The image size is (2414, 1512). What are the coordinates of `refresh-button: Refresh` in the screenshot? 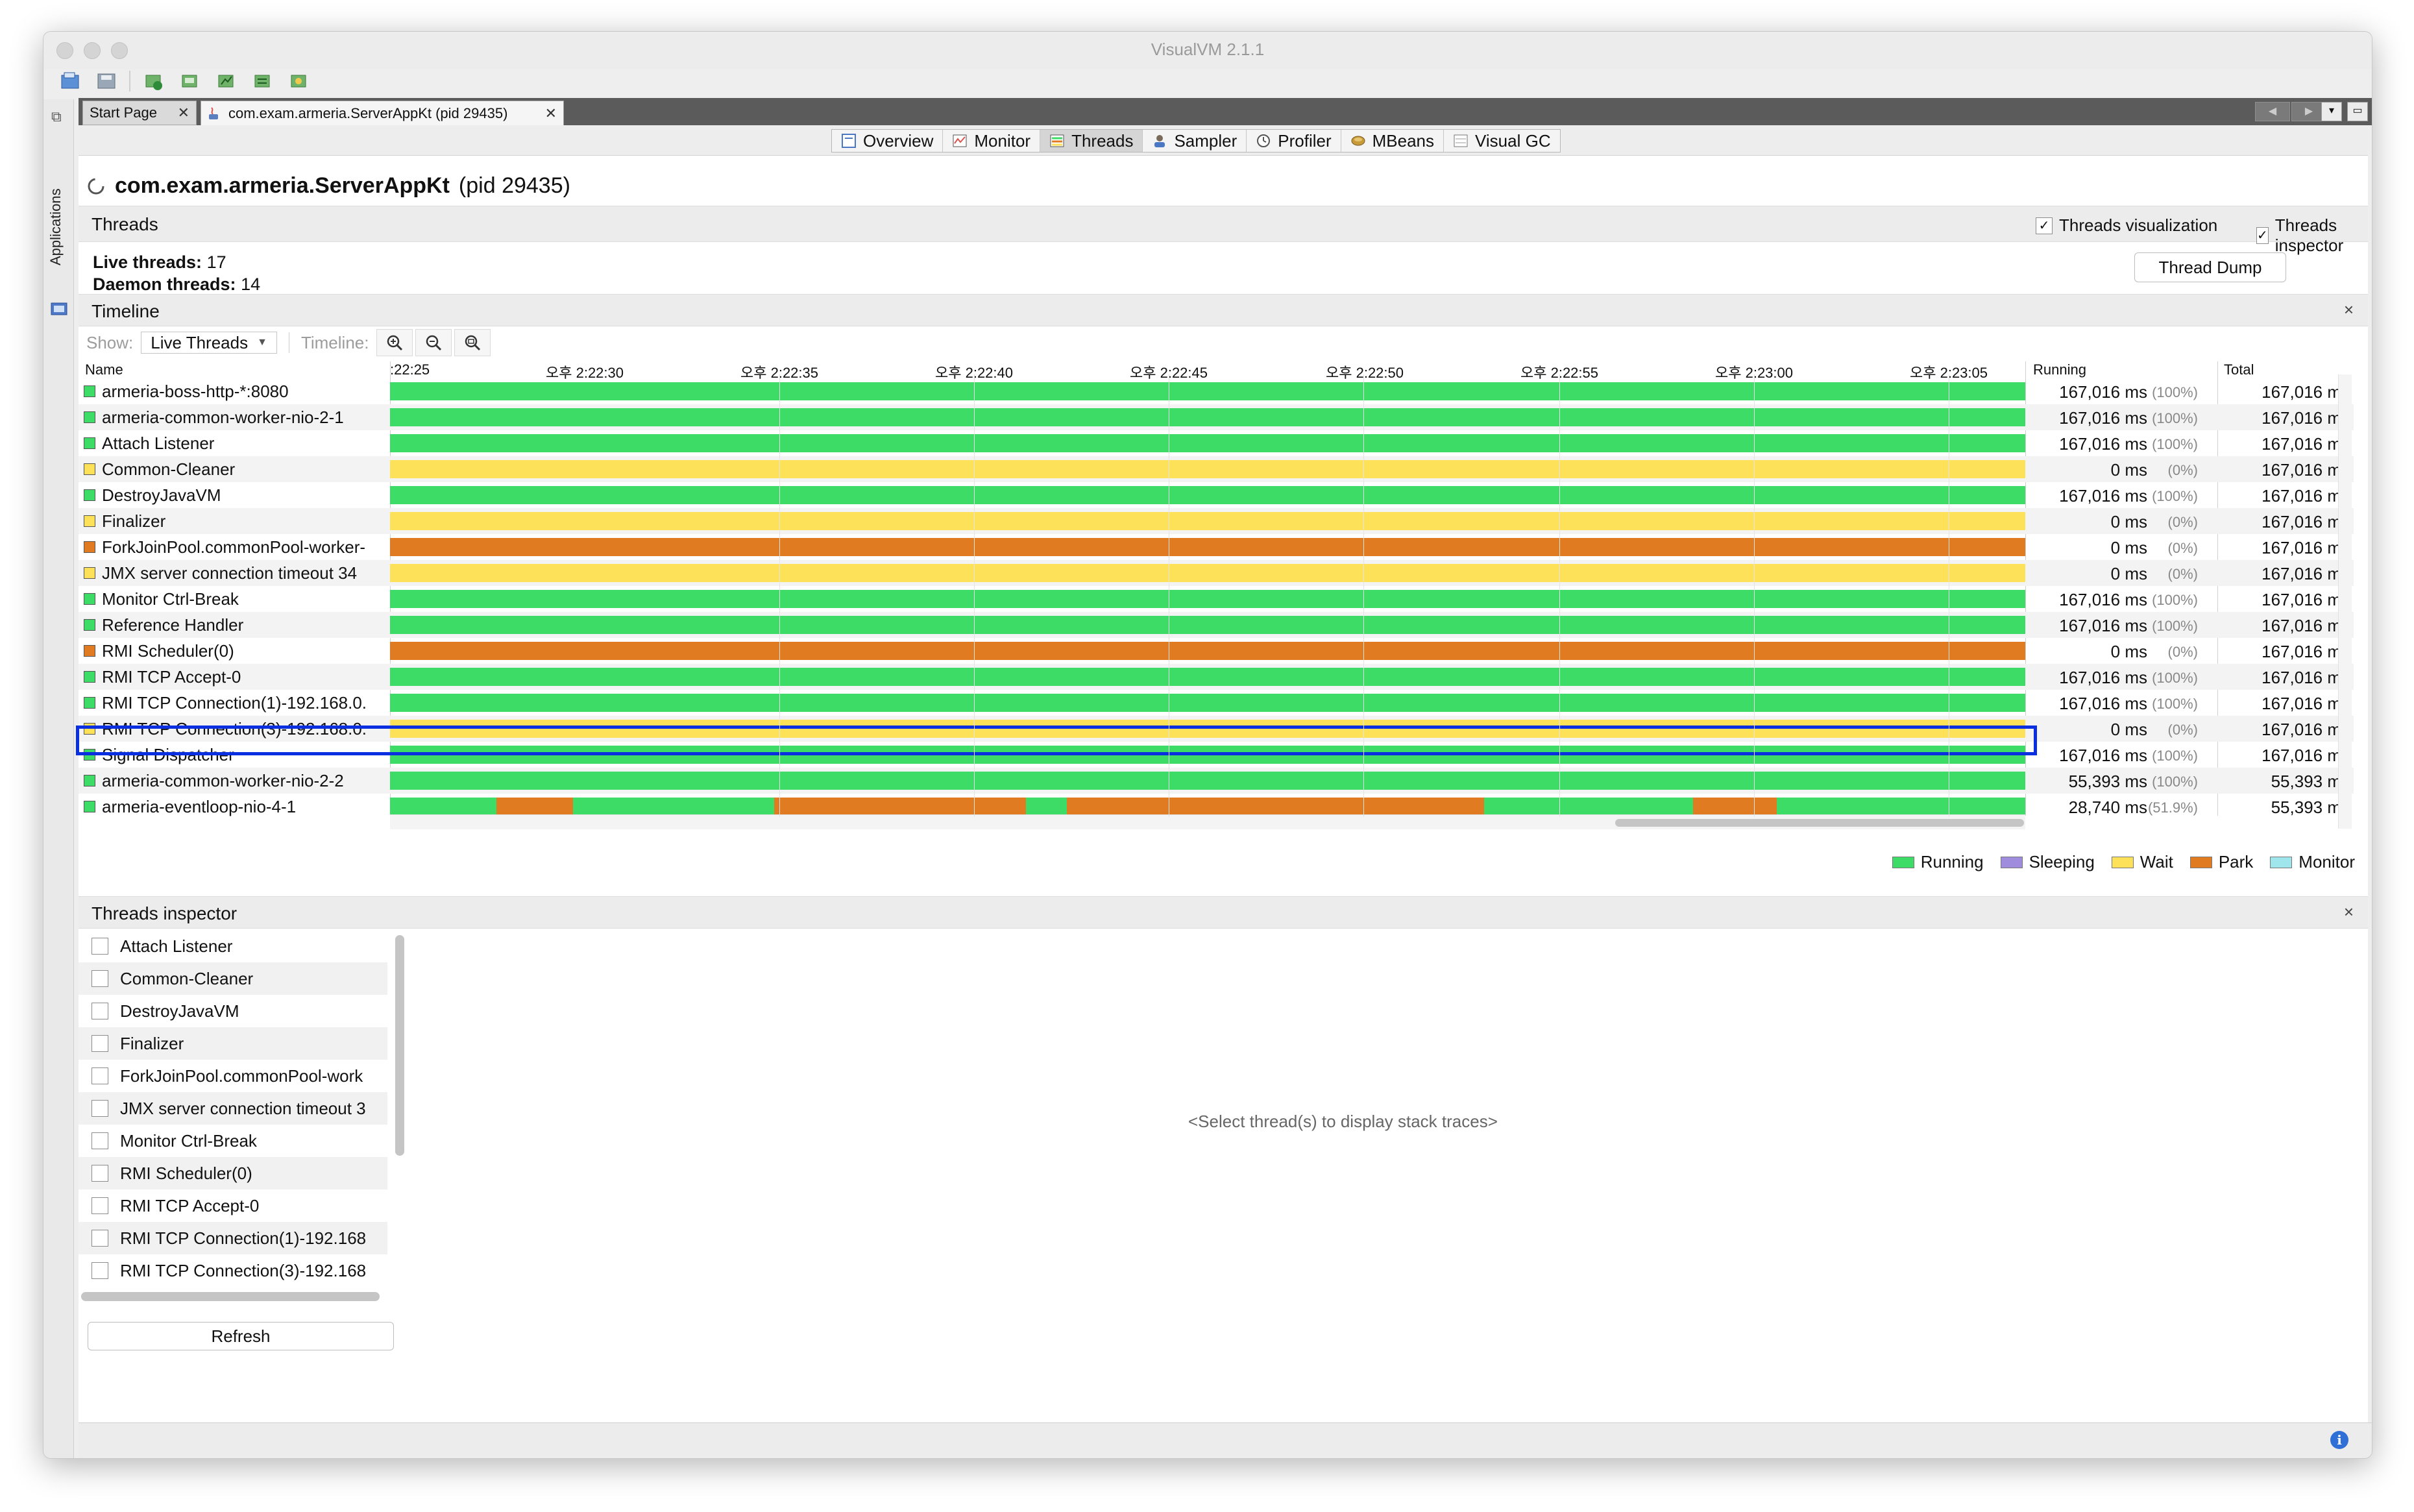 It's located at (241, 1336).